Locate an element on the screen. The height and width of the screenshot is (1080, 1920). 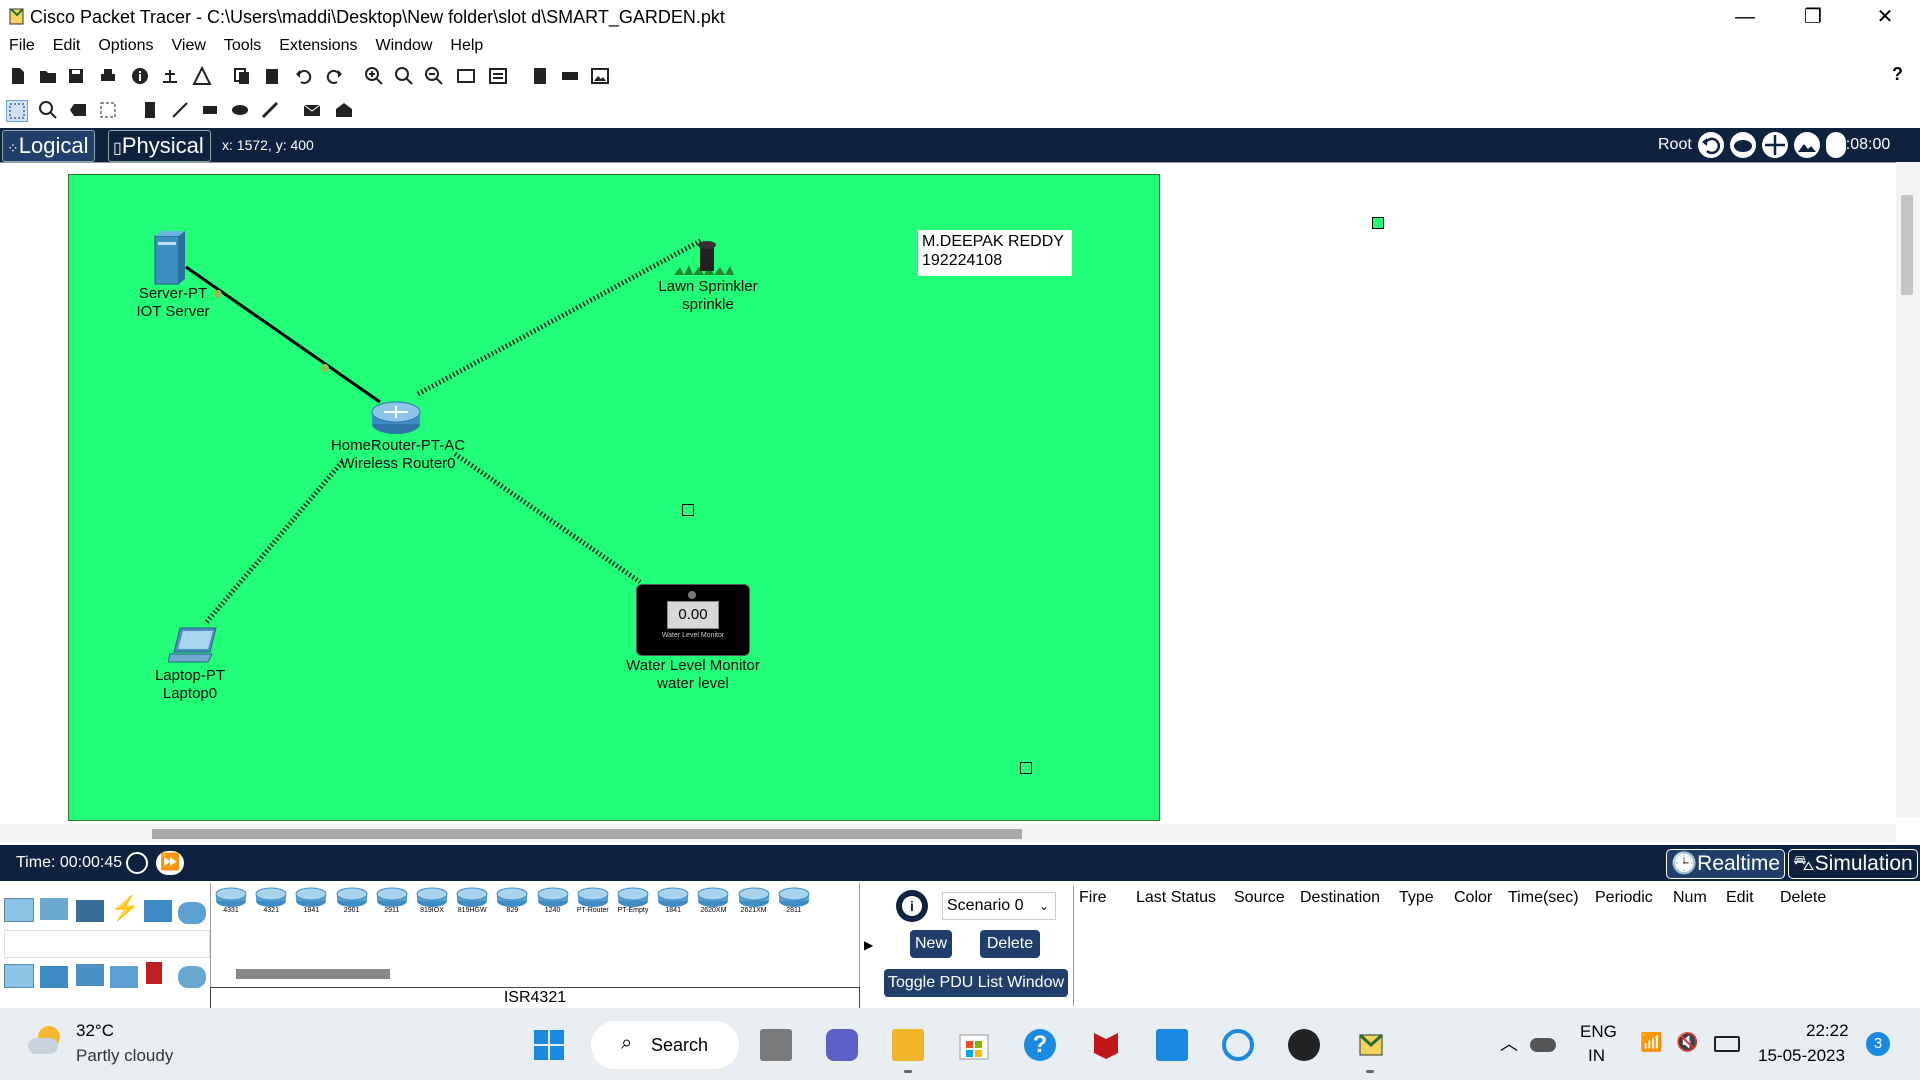
place-note-icon is located at coordinates (150, 110).